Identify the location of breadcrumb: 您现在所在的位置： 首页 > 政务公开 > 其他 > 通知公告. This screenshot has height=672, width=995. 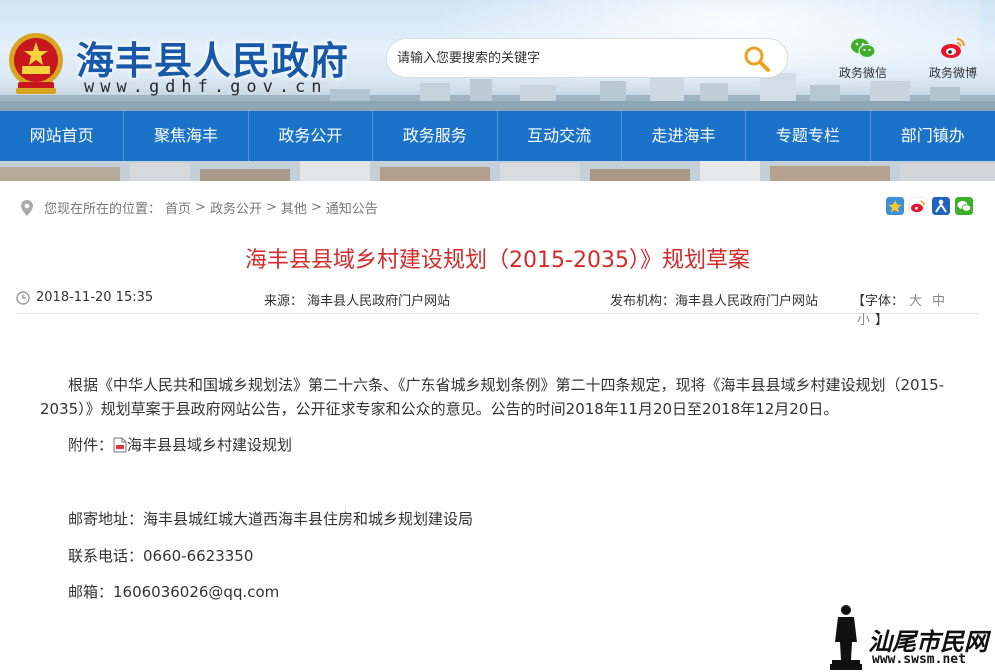
(201, 207).